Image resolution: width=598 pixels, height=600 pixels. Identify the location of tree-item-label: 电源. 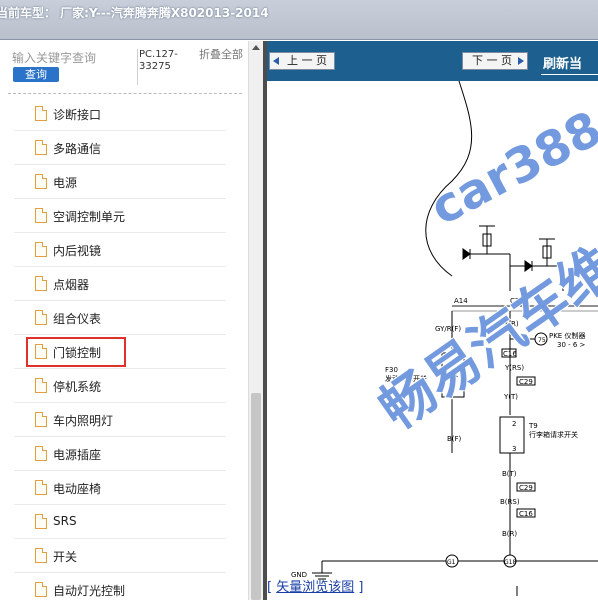
(65, 183).